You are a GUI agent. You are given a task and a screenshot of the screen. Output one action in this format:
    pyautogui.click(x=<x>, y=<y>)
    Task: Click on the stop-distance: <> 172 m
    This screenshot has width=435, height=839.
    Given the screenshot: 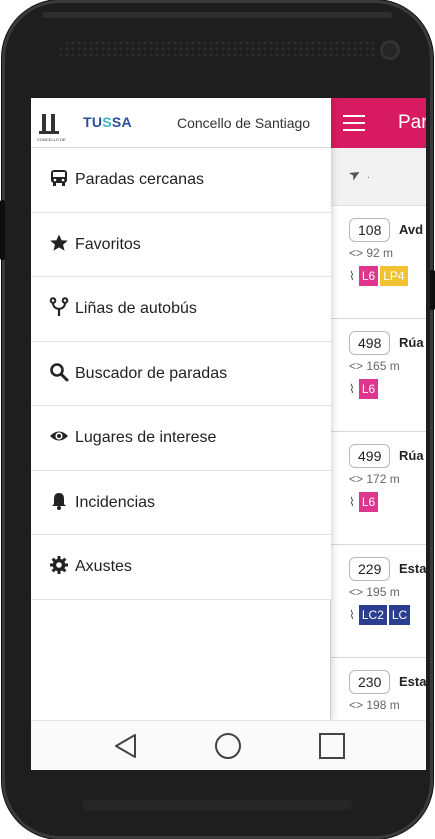 What is the action you would take?
    pyautogui.click(x=374, y=479)
    